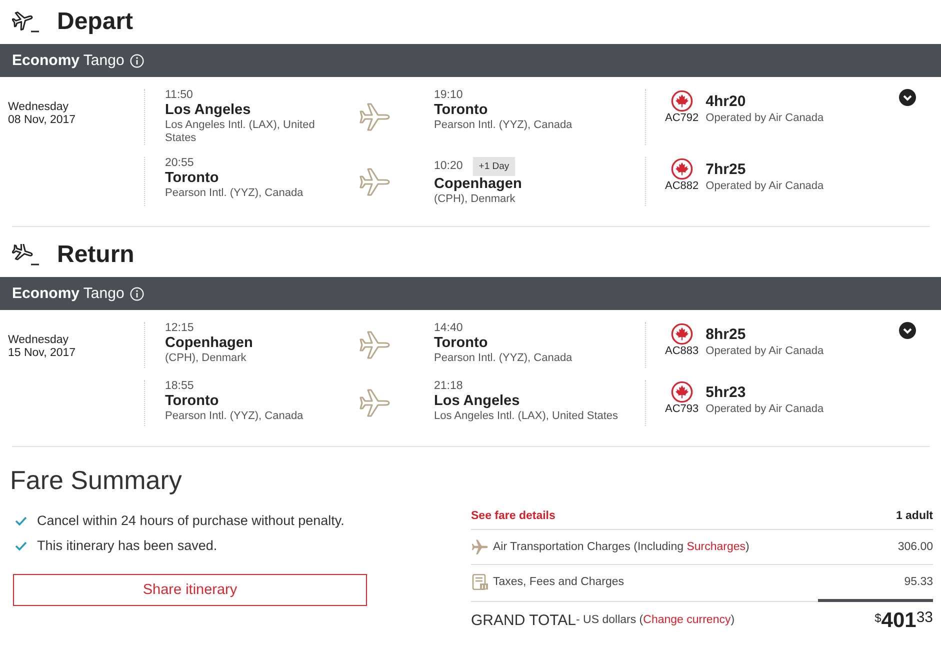 Image resolution: width=941 pixels, height=656 pixels. What do you see at coordinates (478, 184) in the screenshot?
I see `arrival-city: Copenhagen` at bounding box center [478, 184].